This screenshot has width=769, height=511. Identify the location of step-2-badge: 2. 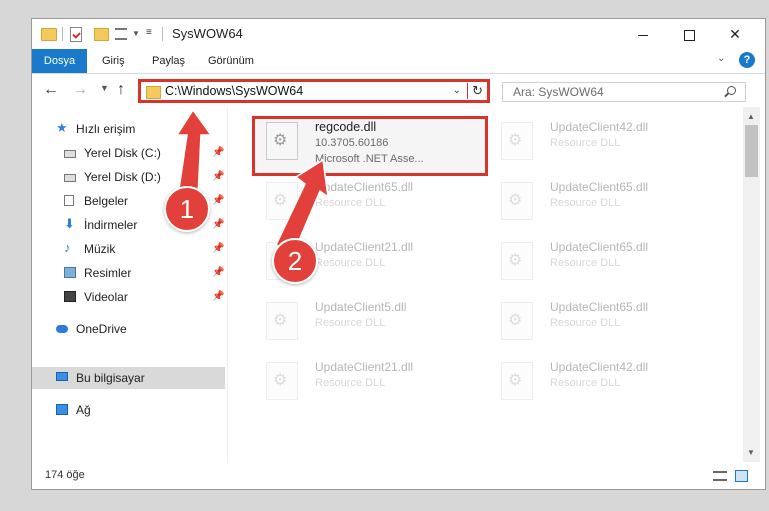
(295, 261).